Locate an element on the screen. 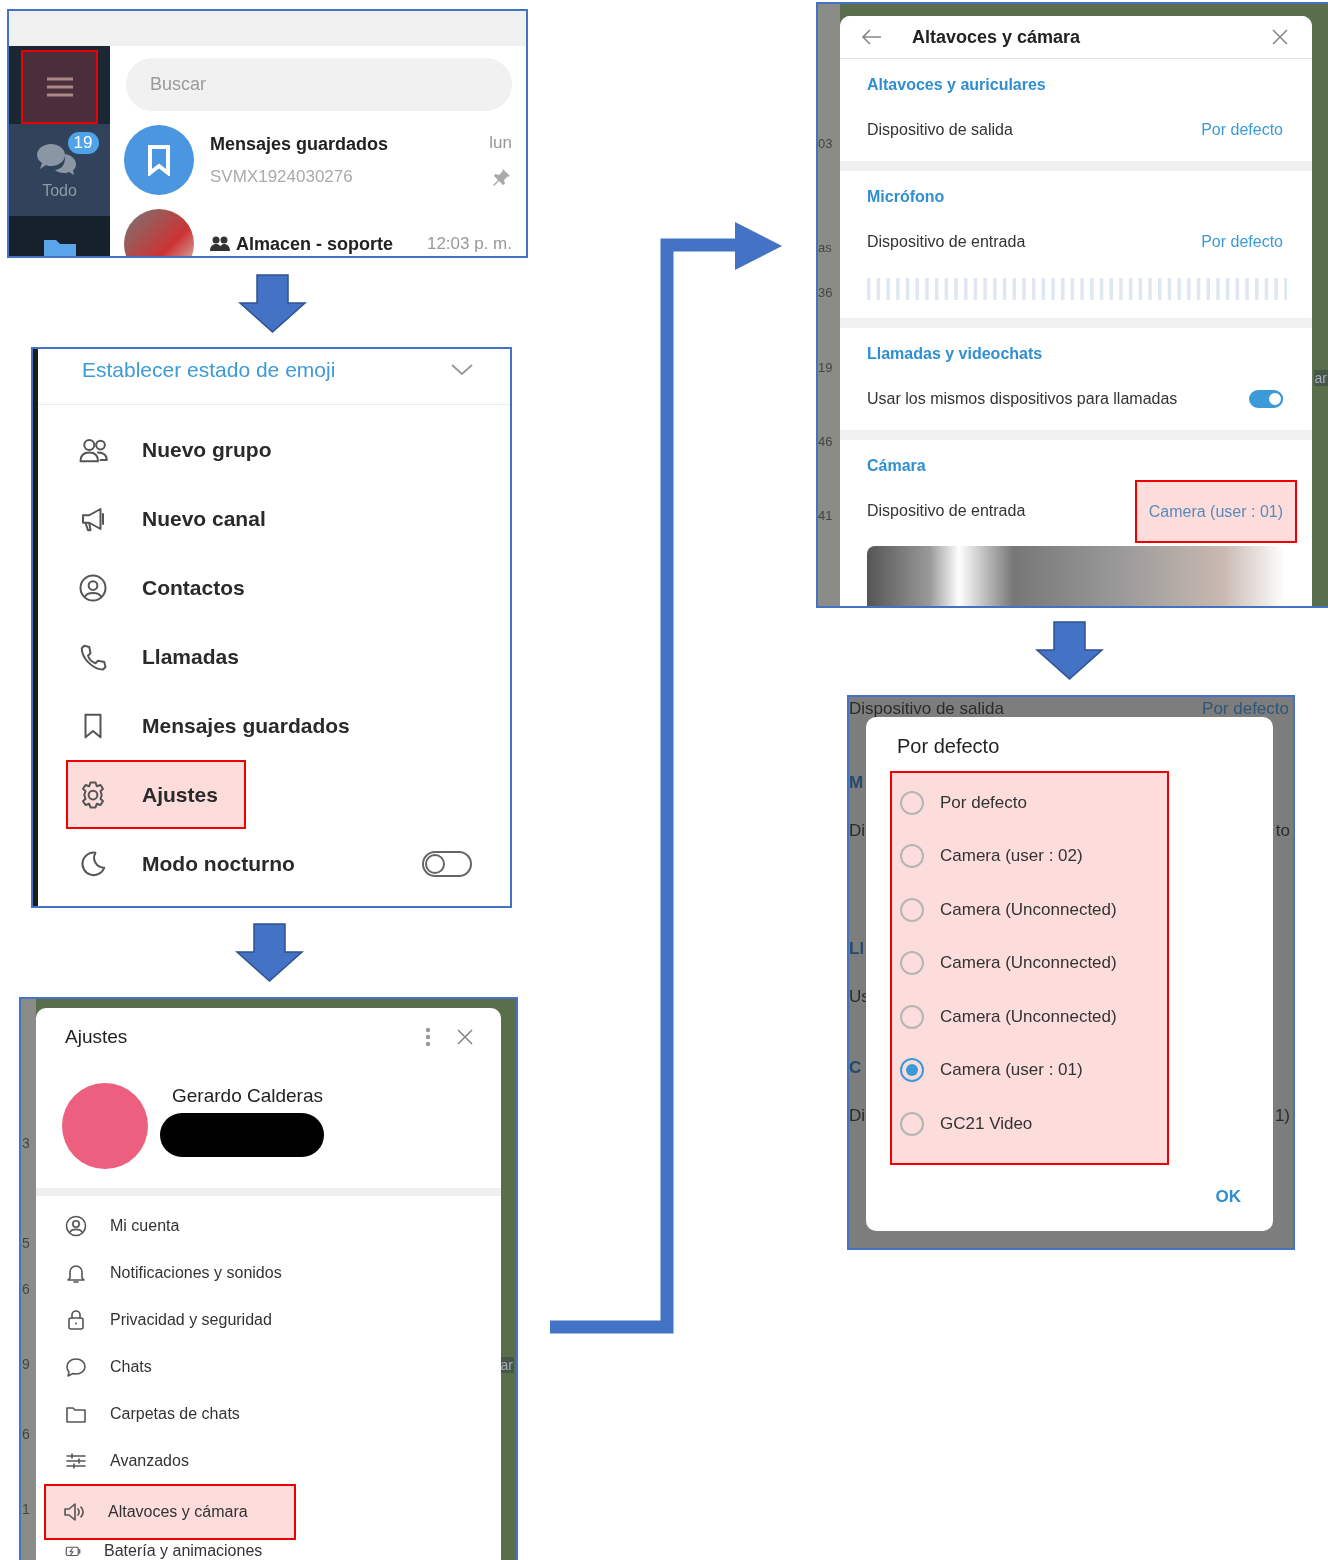 This screenshot has height=1560, width=1328. cut-off-text: 9 is located at coordinates (26, 1364).